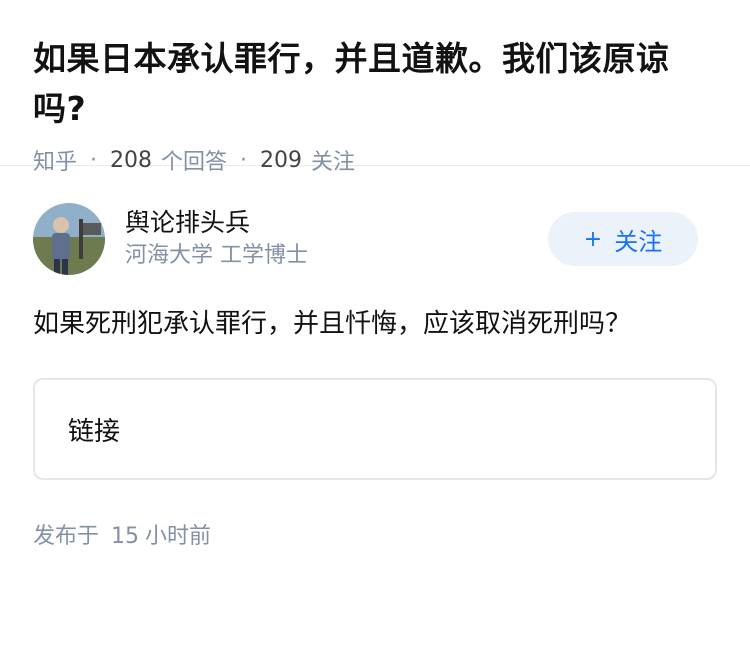 This screenshot has width=750, height=672. What do you see at coordinates (131, 160) in the screenshot?
I see `answer-count: 208` at bounding box center [131, 160].